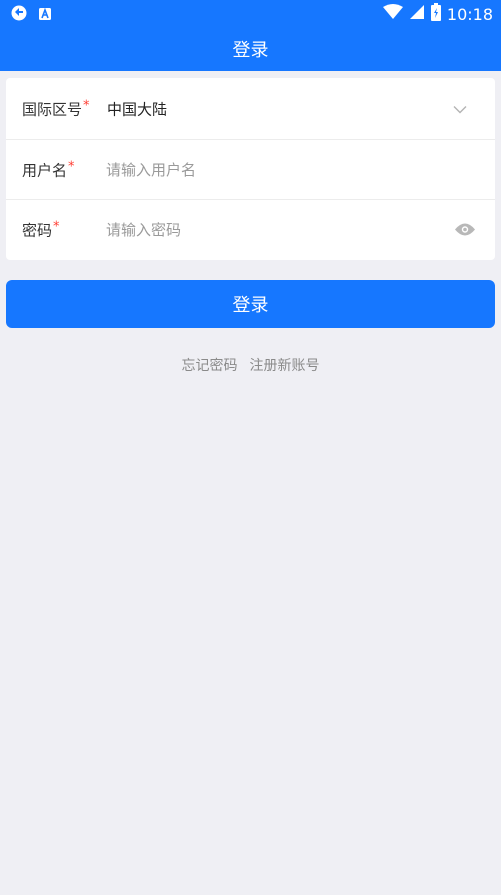 This screenshot has height=895, width=501. What do you see at coordinates (41, 229) in the screenshot?
I see `password-label: 密码*` at bounding box center [41, 229].